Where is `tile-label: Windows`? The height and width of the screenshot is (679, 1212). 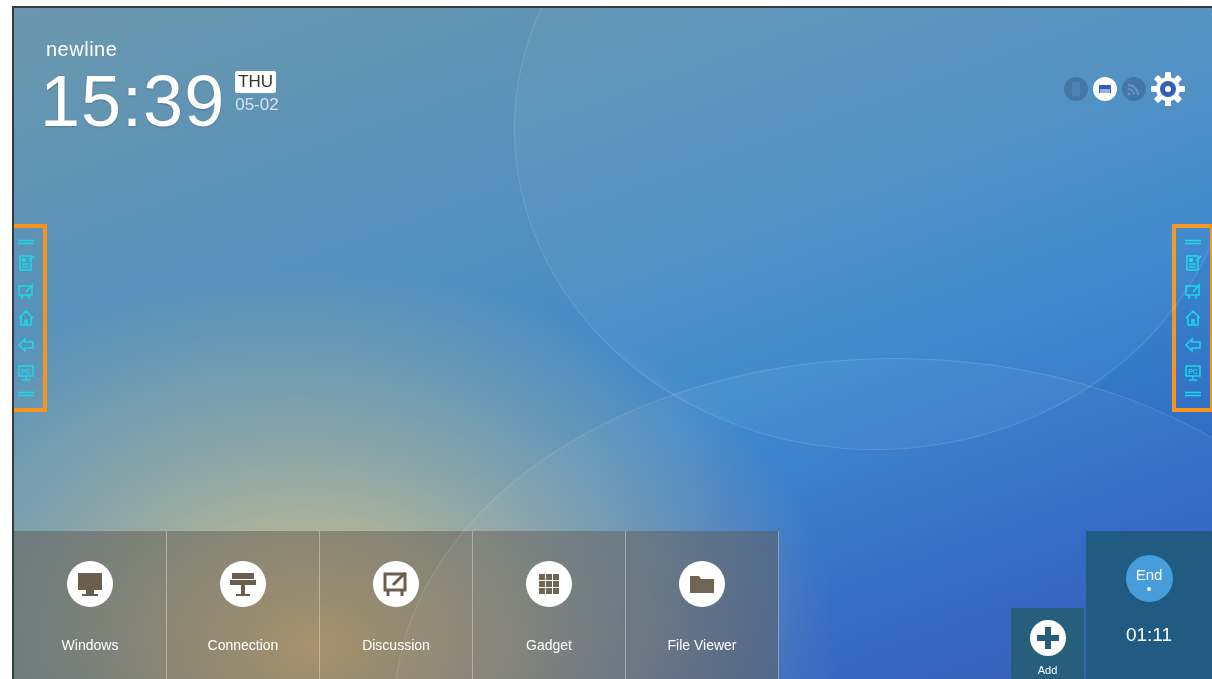
tile-label: Windows is located at coordinates (90, 645).